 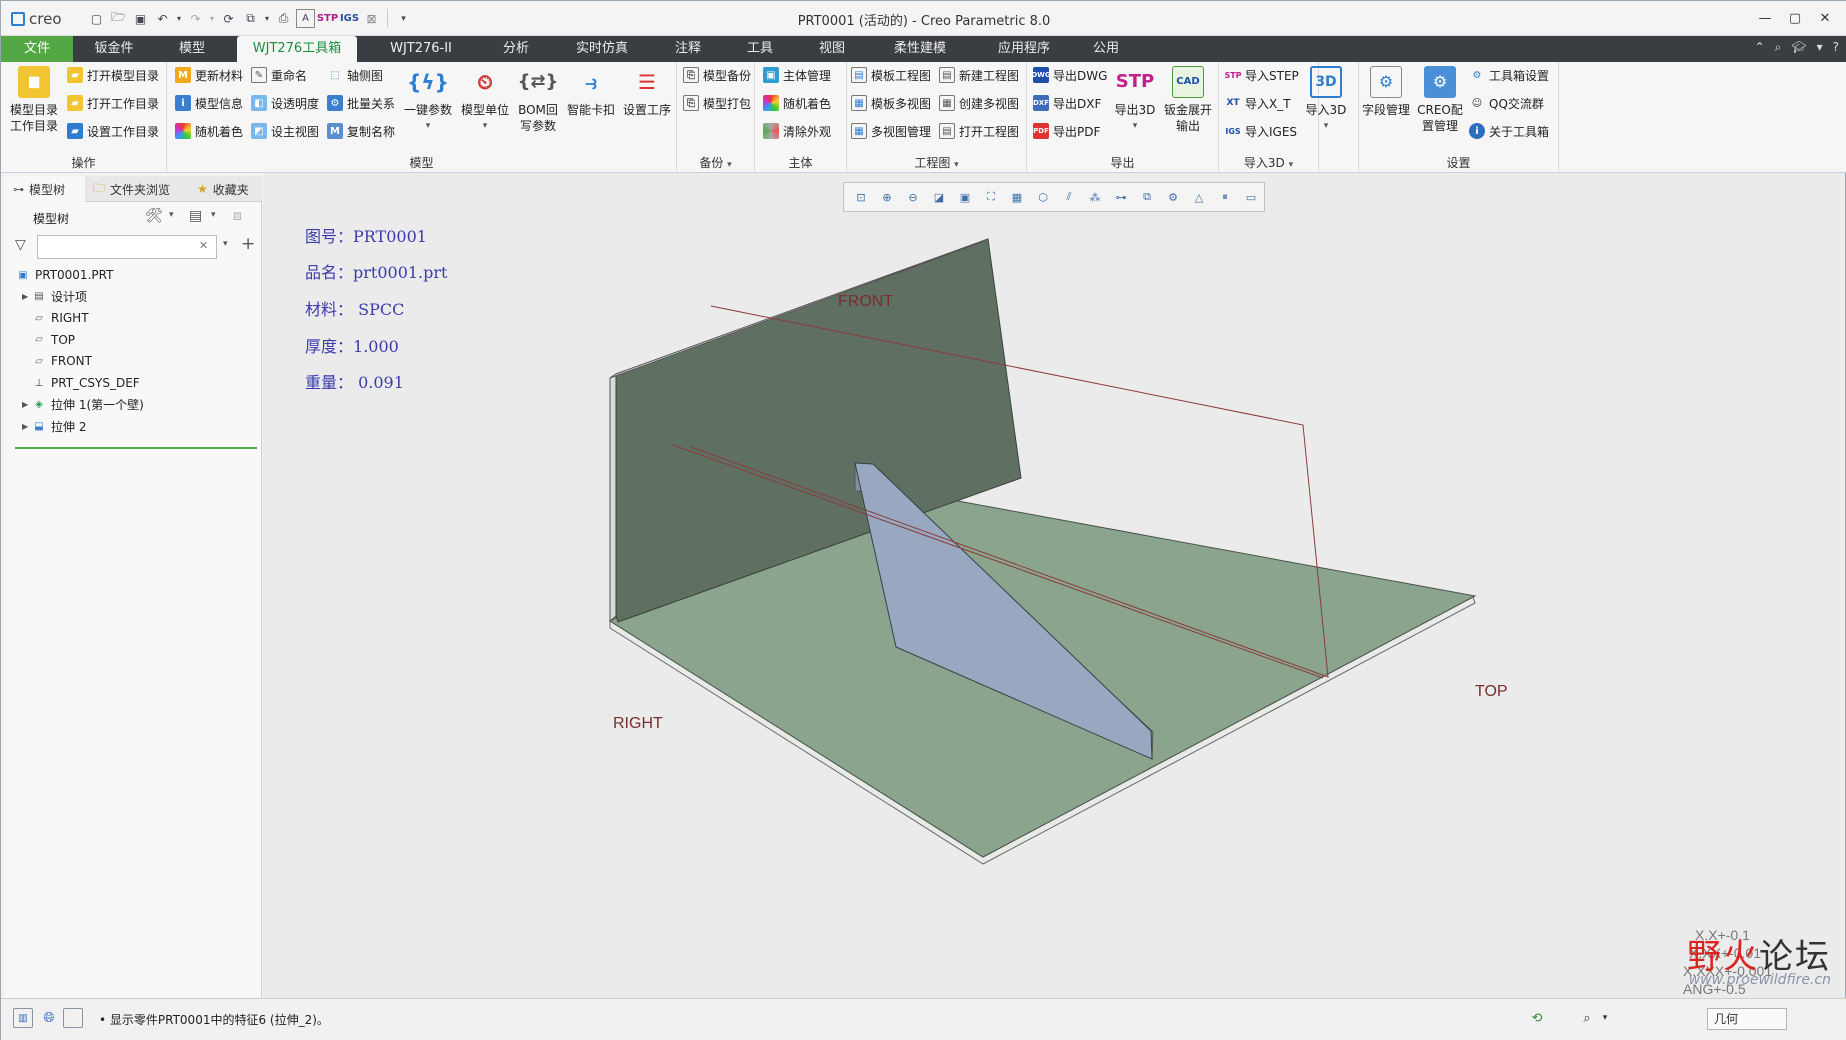 What do you see at coordinates (1820, 47) in the screenshot?
I see `help-dropdown-icon: ▾` at bounding box center [1820, 47].